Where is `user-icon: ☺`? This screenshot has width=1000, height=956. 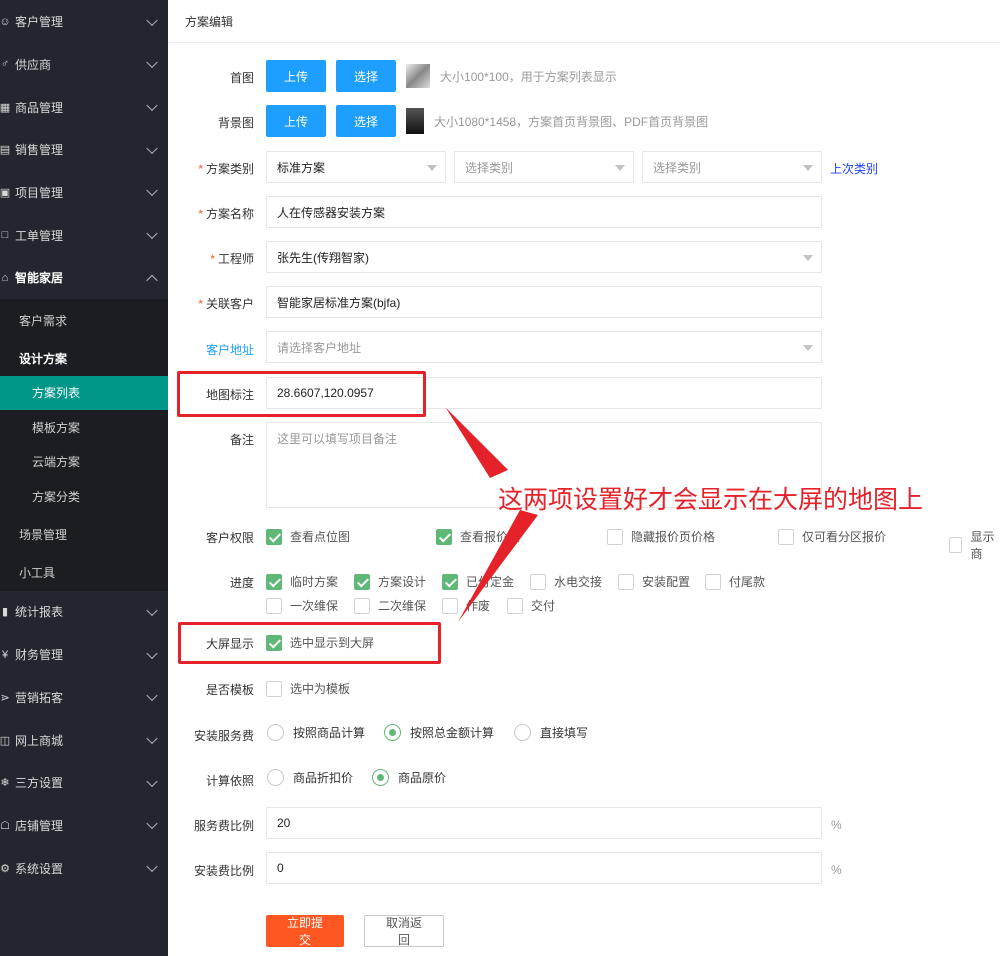
user-icon: ☺ is located at coordinates (5, 21).